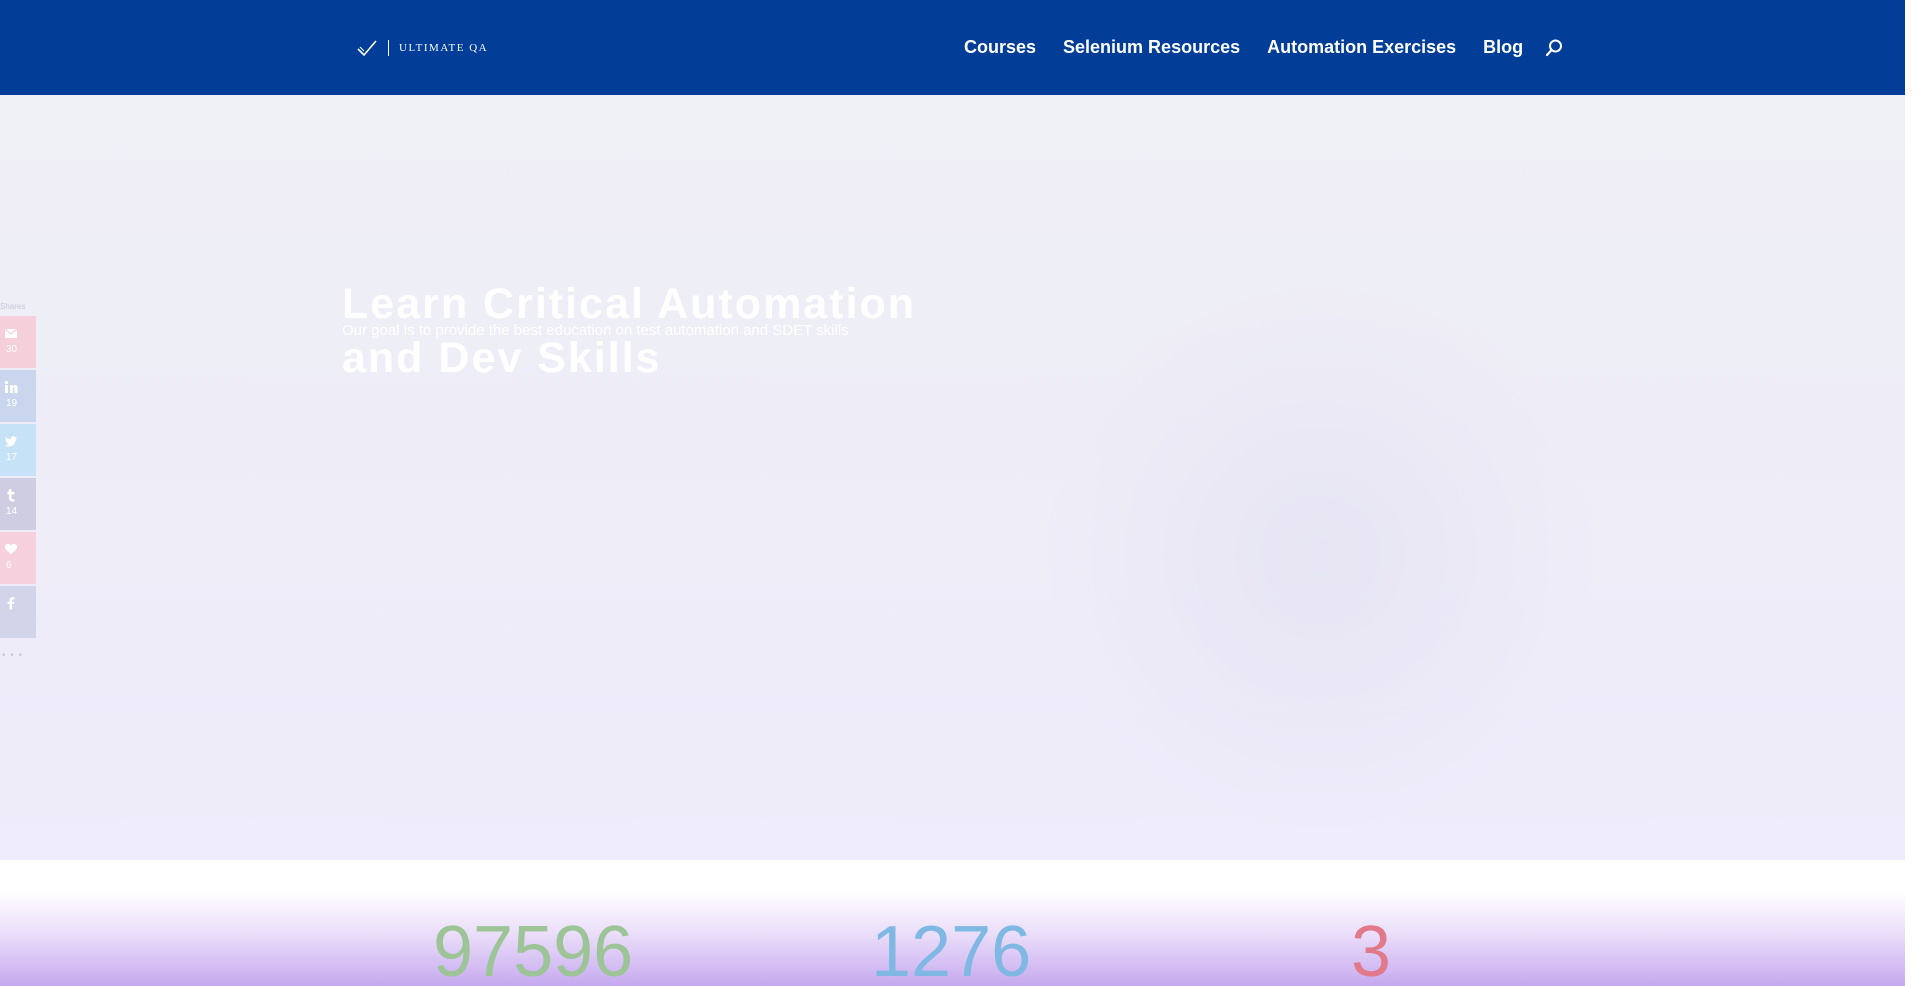  I want to click on share-button-favorite: 6, so click(18, 558).